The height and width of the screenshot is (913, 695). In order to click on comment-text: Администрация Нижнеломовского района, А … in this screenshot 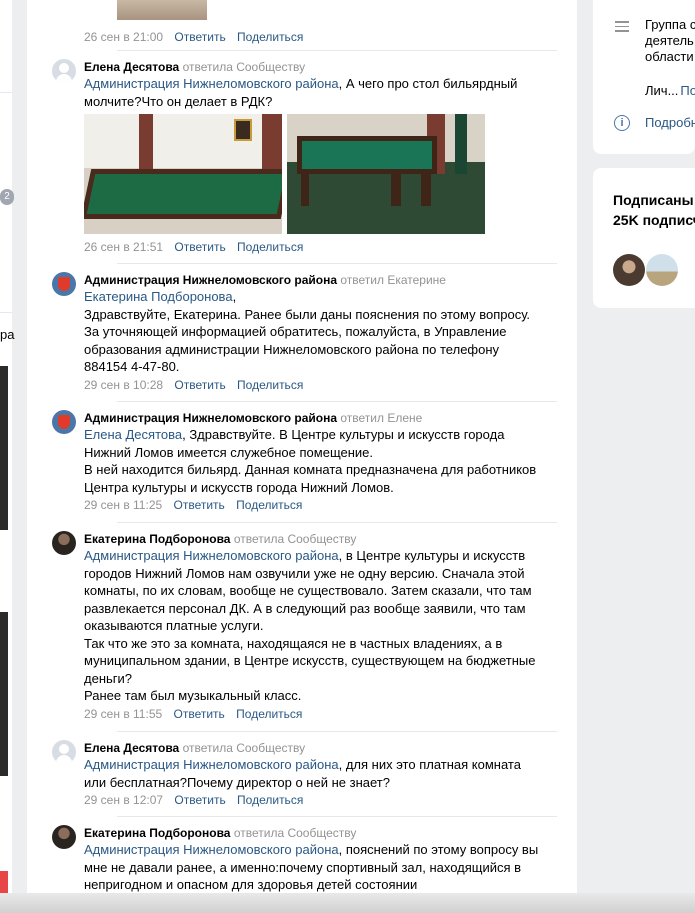, I will do `click(314, 92)`.